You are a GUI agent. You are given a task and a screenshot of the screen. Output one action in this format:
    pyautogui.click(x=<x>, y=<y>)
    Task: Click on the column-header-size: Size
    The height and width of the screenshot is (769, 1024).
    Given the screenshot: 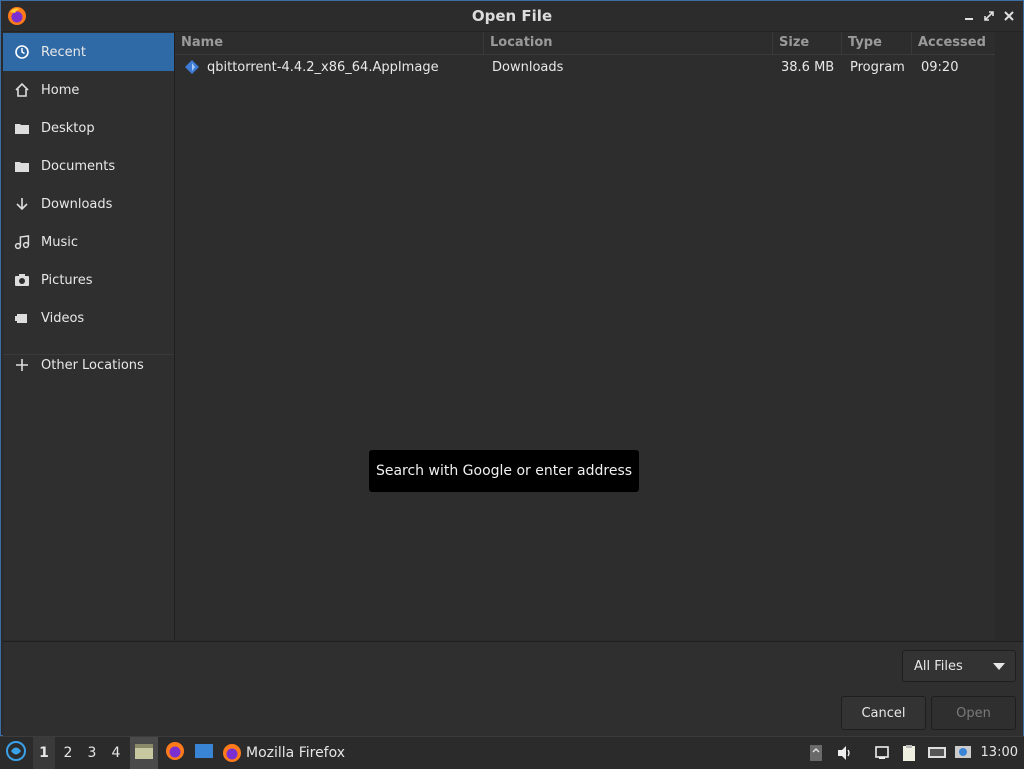 What is the action you would take?
    pyautogui.click(x=807, y=43)
    